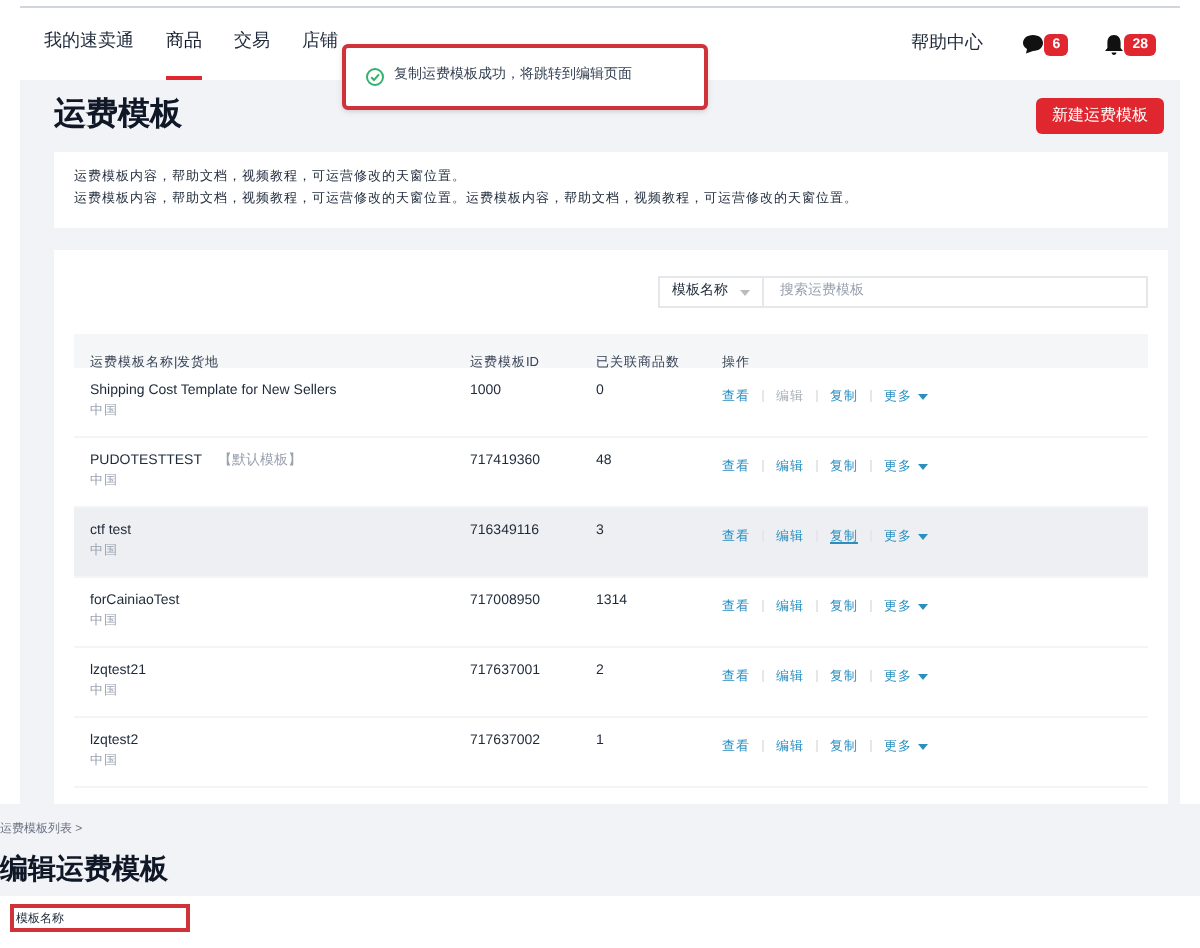 This screenshot has height=948, width=1200. Describe the element at coordinates (1100, 116) in the screenshot. I see `new-template-button: 新建运费模板` at that location.